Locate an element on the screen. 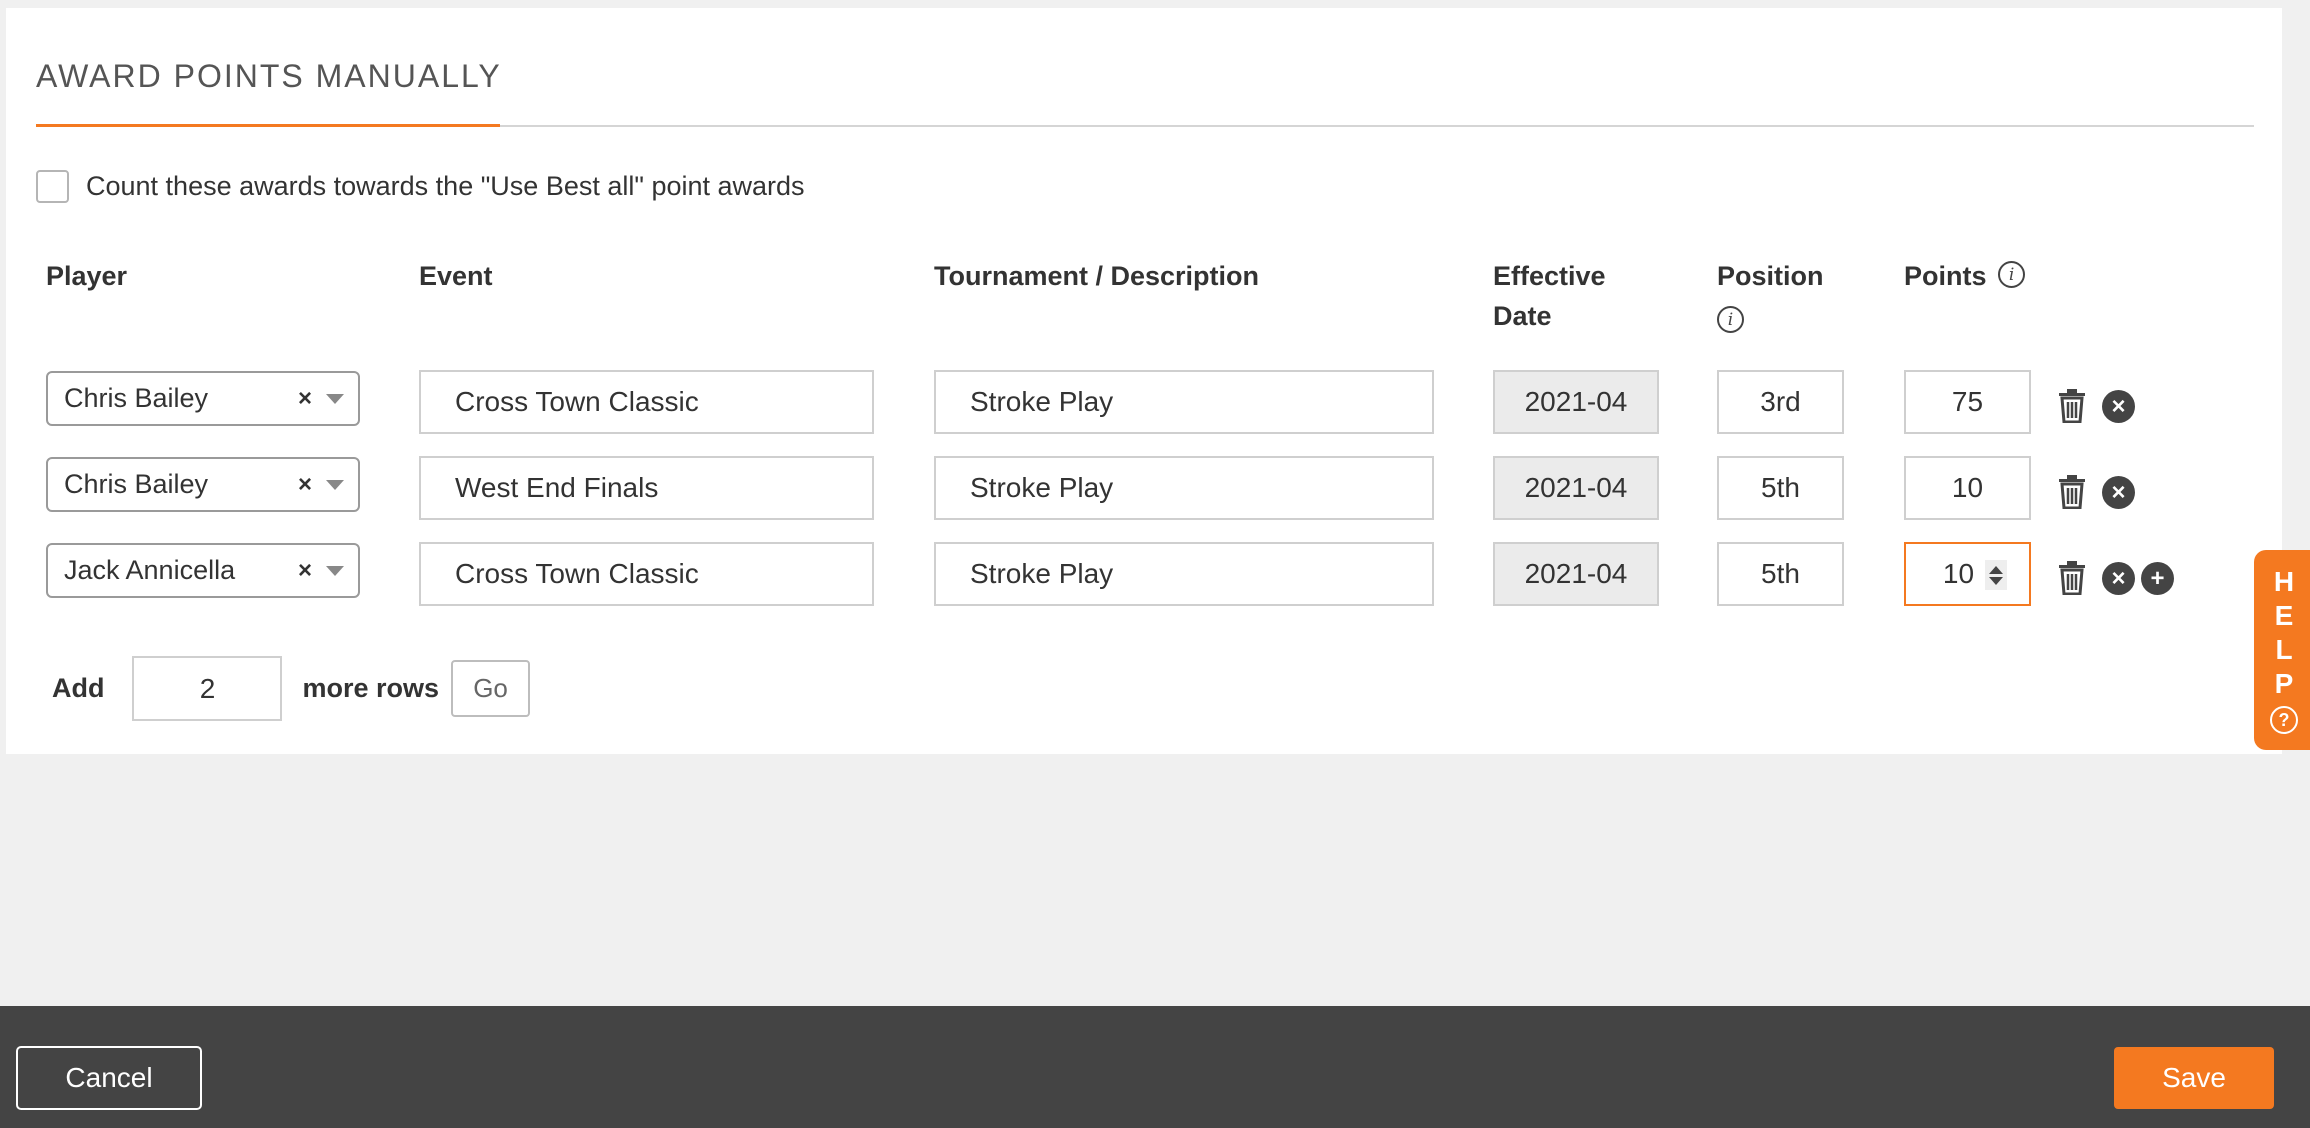 This screenshot has height=1128, width=2310. column-header-event: Event is located at coordinates (456, 276).